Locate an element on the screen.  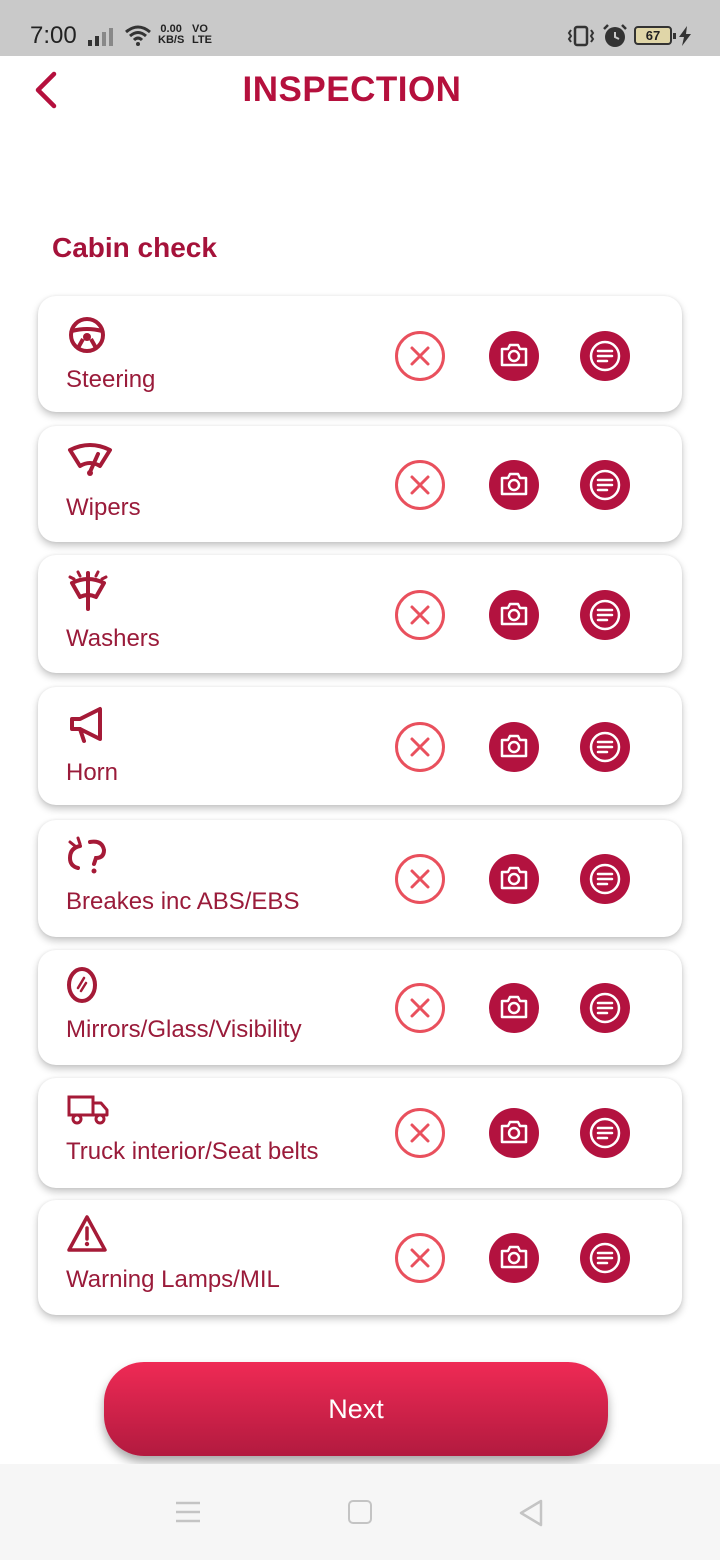
mirror-icon is located at coordinates (82, 985).